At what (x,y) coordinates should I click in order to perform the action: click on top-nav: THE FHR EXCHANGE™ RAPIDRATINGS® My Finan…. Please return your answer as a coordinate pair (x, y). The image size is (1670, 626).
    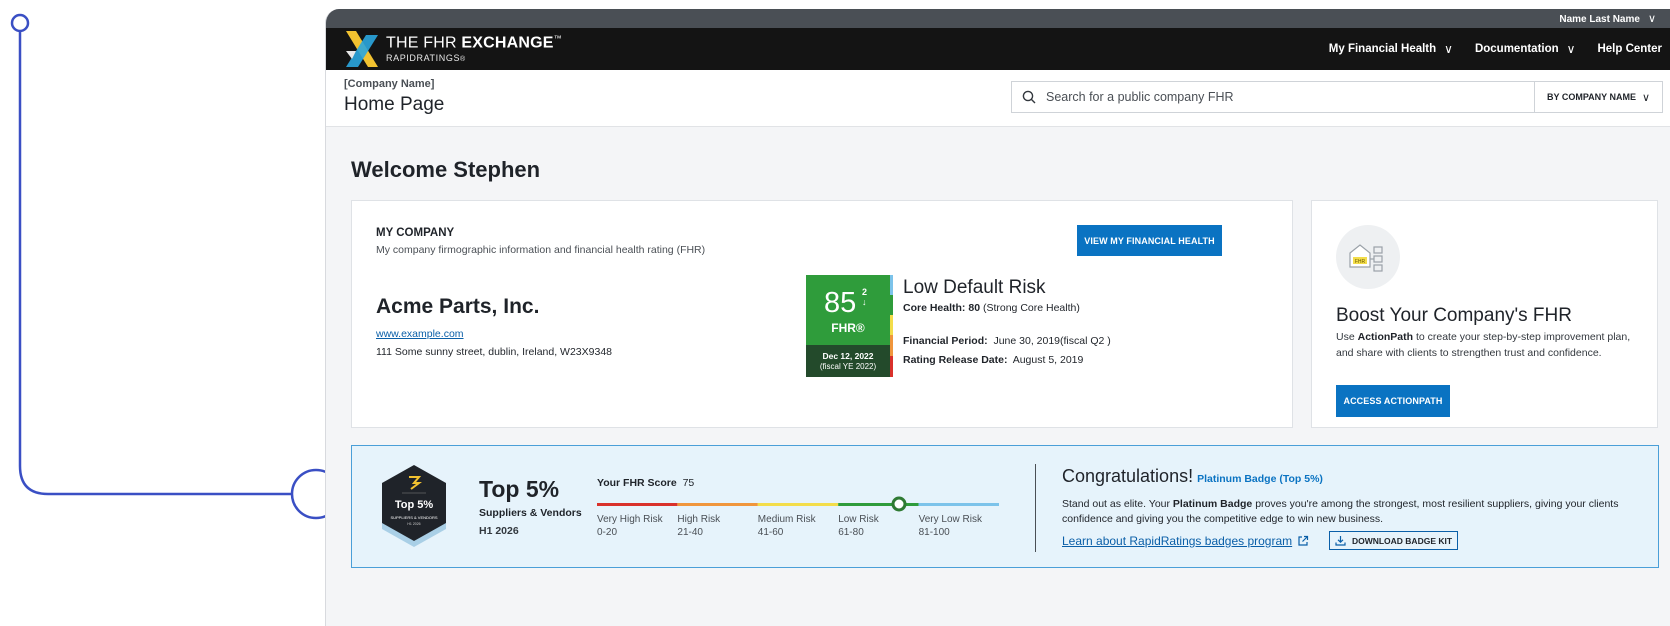
    Looking at the image, I should click on (998, 49).